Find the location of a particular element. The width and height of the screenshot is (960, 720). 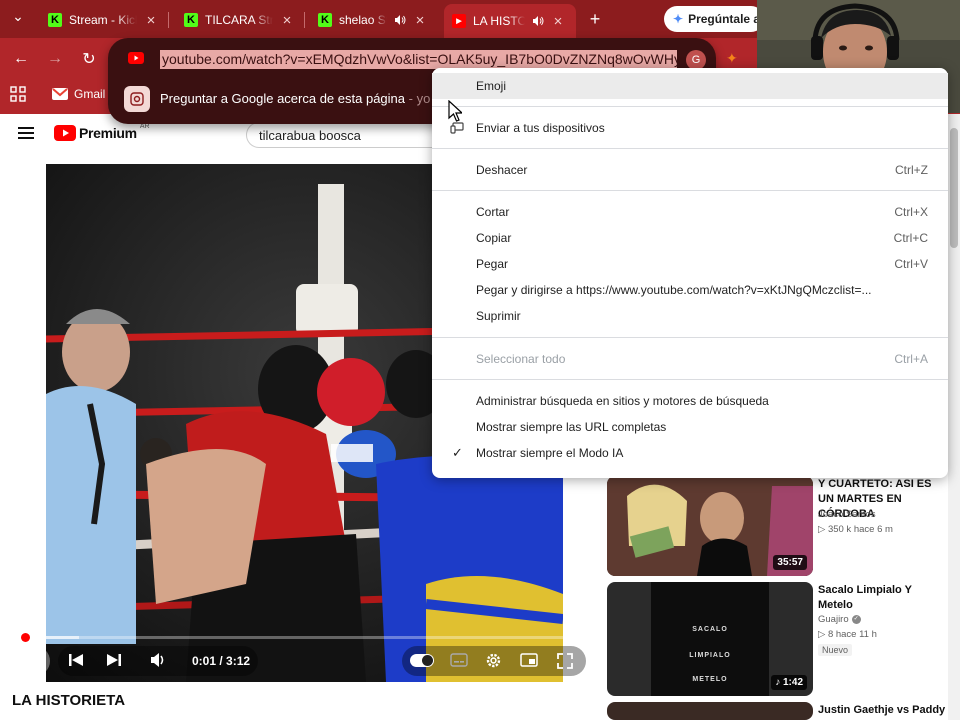

settings-button is located at coordinates (493, 660).